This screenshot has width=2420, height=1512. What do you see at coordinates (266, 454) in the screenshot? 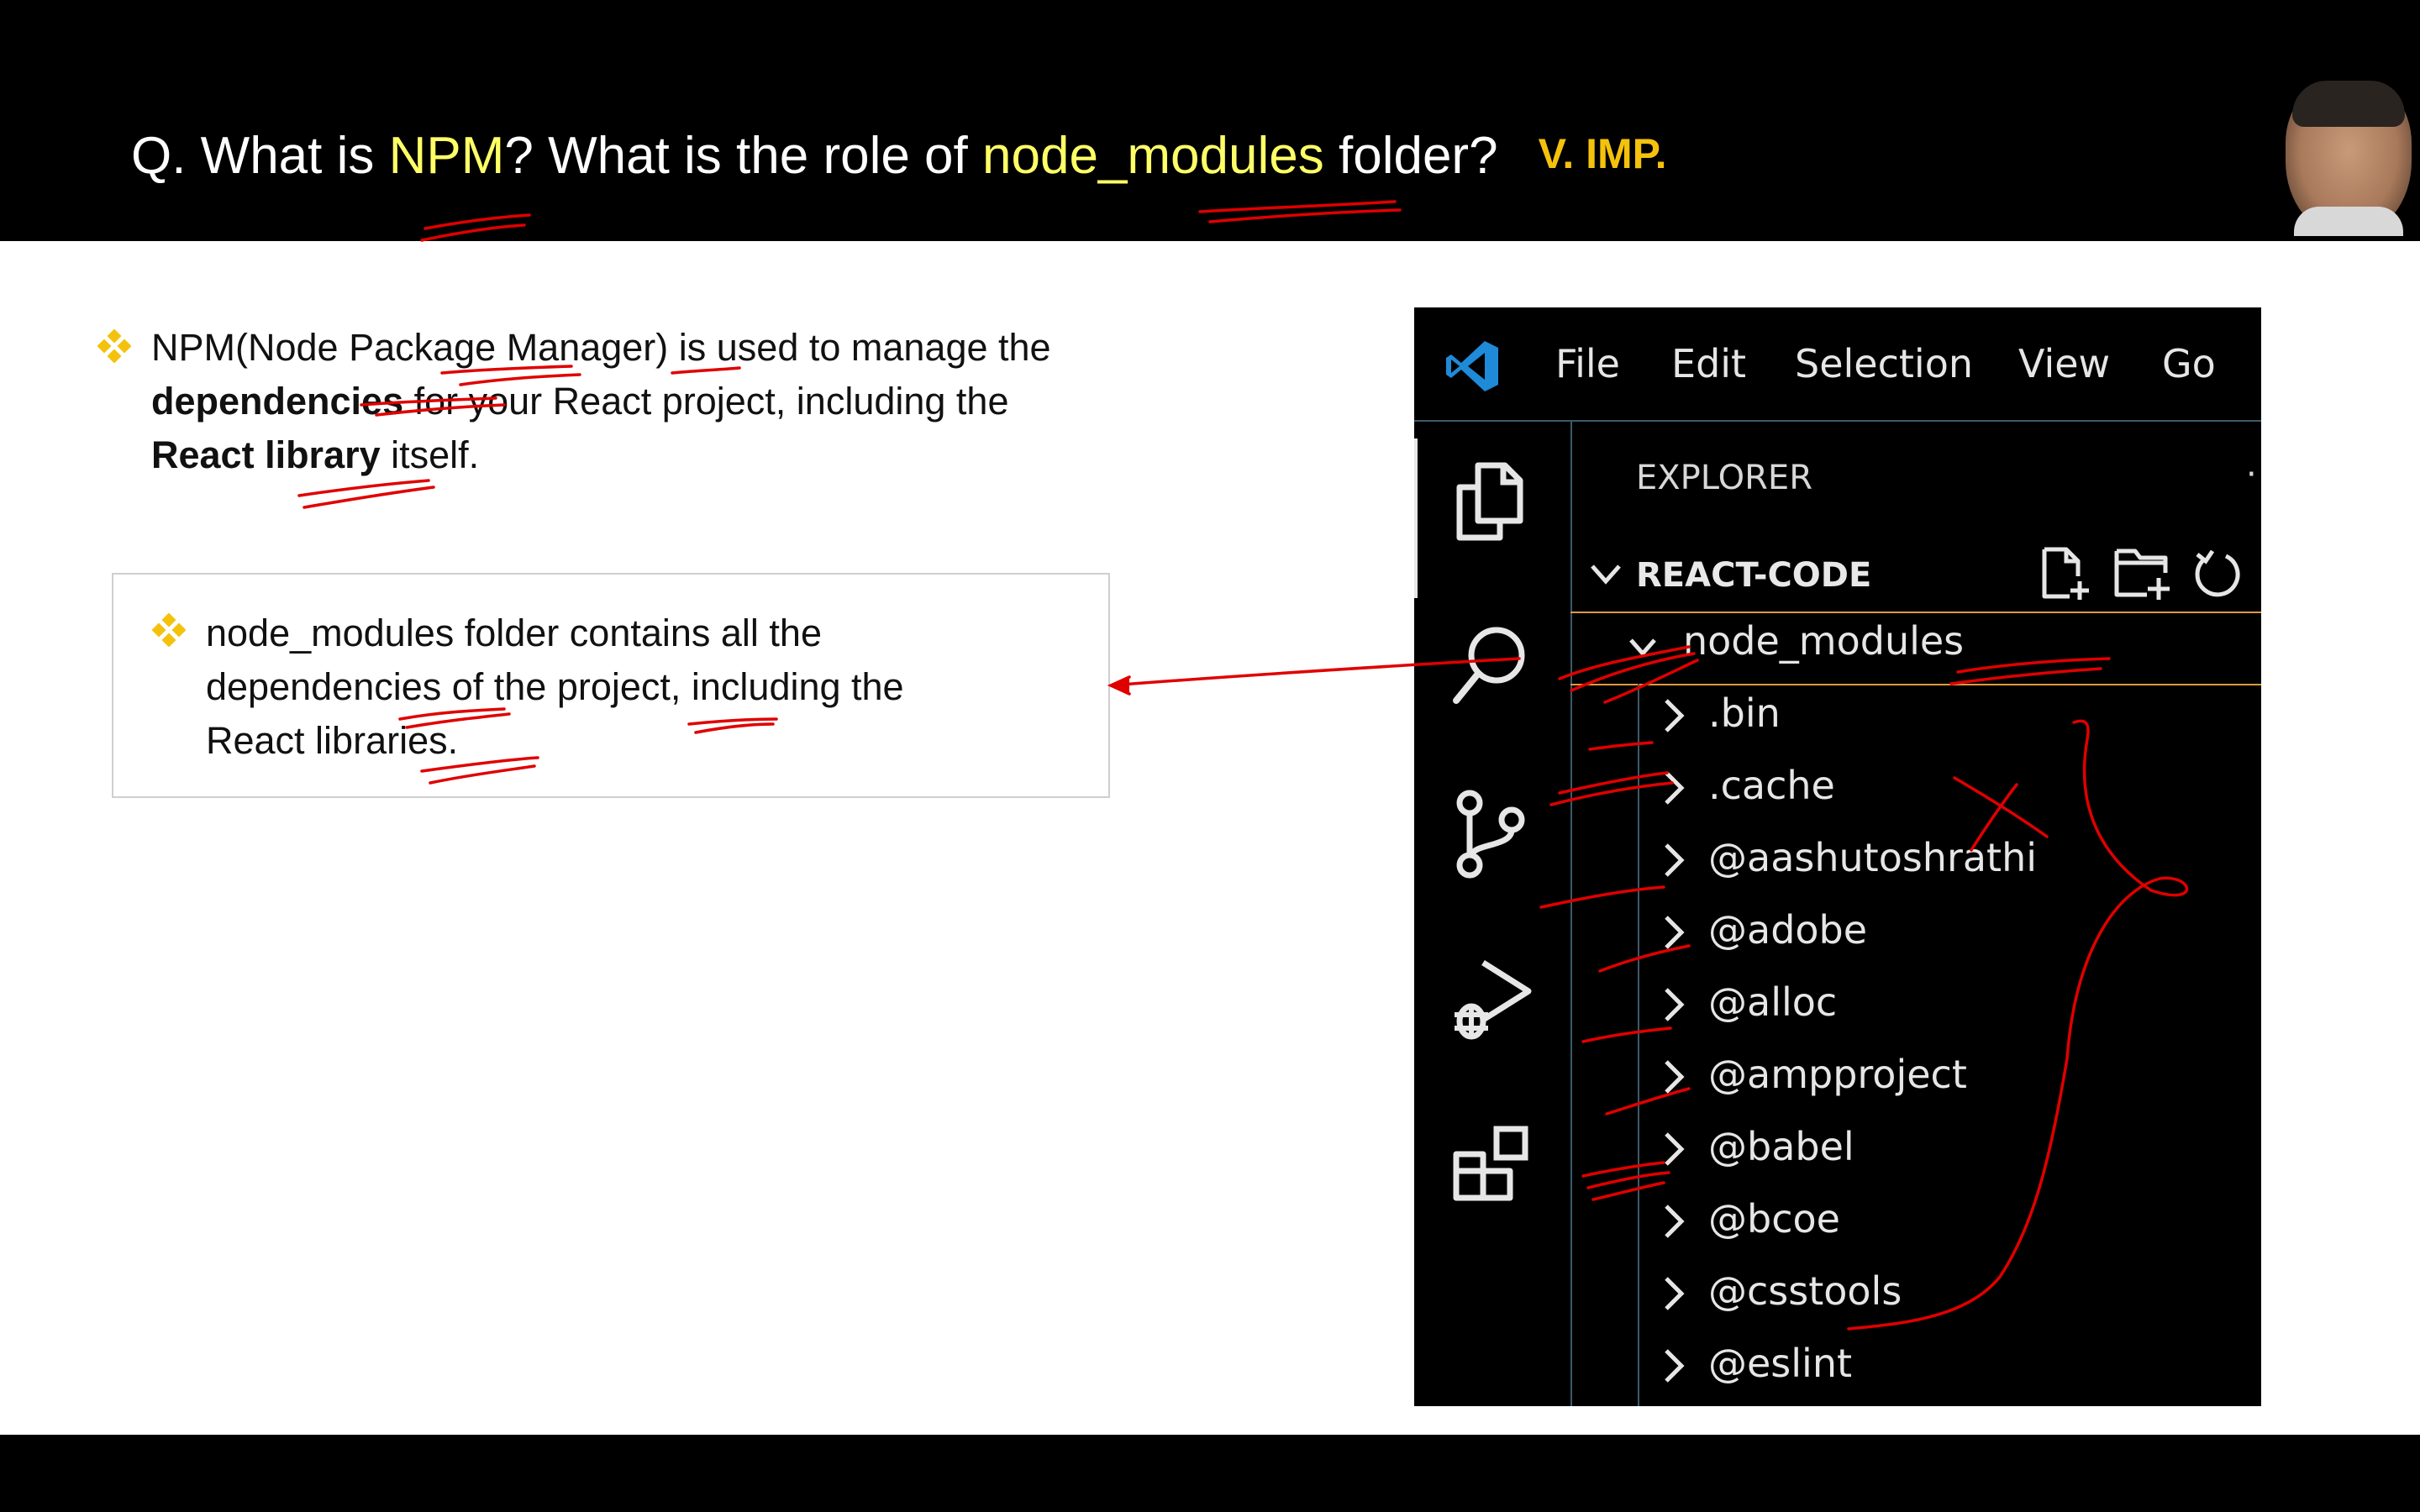
I see `react-library-bold: React library` at bounding box center [266, 454].